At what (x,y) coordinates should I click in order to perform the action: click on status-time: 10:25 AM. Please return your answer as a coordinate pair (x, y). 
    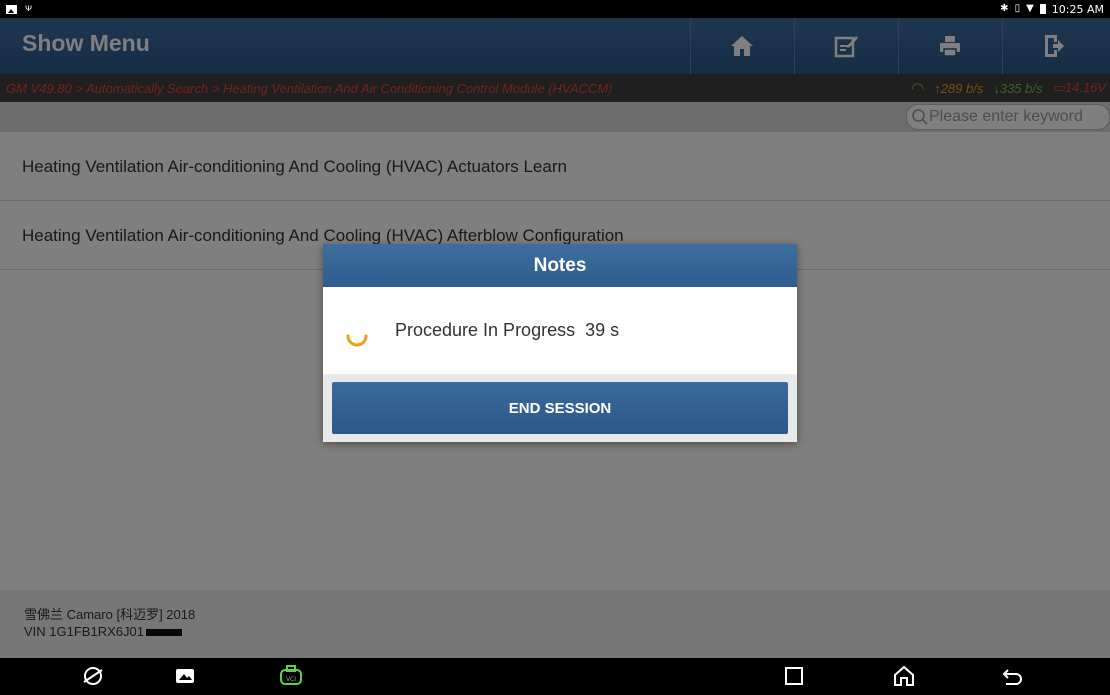
    Looking at the image, I should click on (1077, 9).